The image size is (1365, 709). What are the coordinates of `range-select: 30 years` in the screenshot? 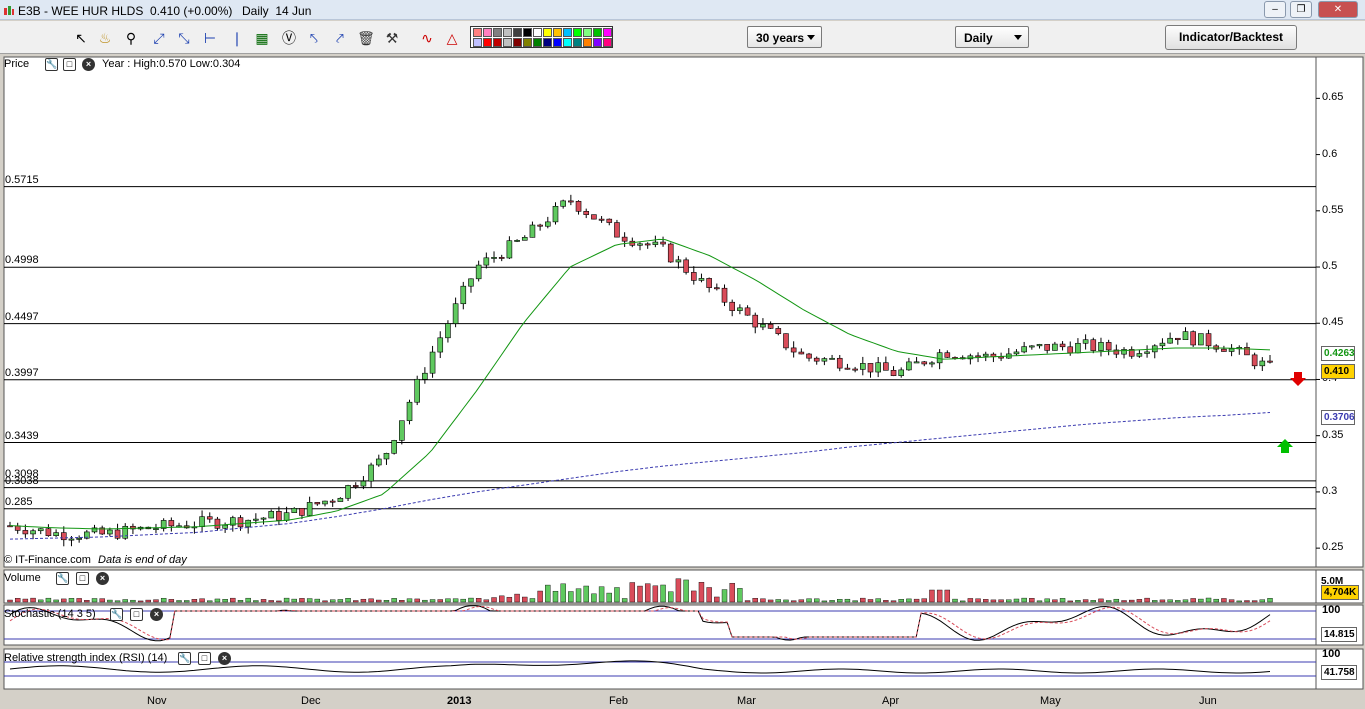 It's located at (784, 37).